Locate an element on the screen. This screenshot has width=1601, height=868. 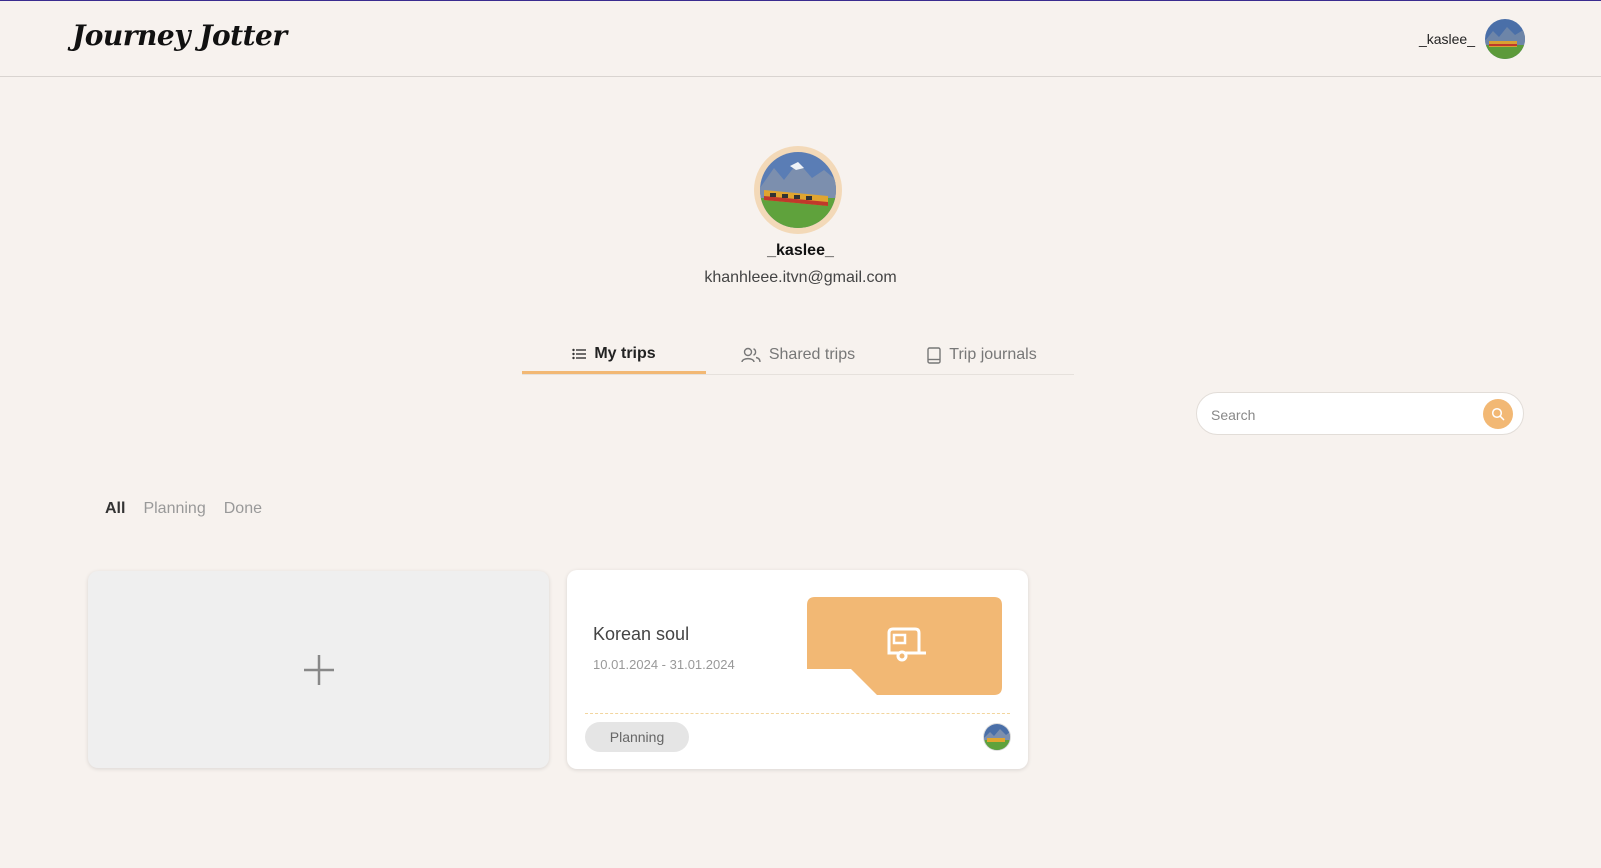
profile-username: _kaslee_ is located at coordinates (800, 250).